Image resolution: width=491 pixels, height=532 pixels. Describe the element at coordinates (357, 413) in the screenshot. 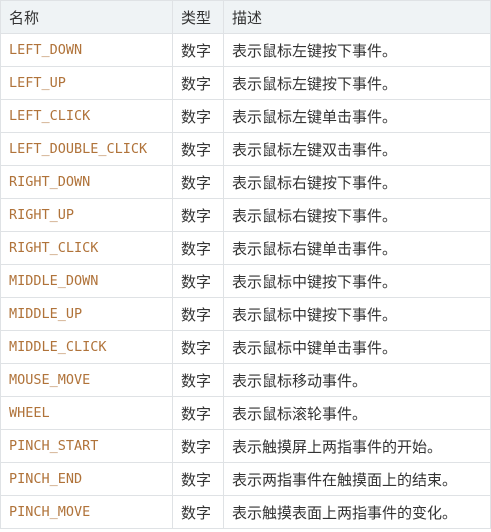

I see `cell-description: 表示鼠标滚轮事件。` at that location.